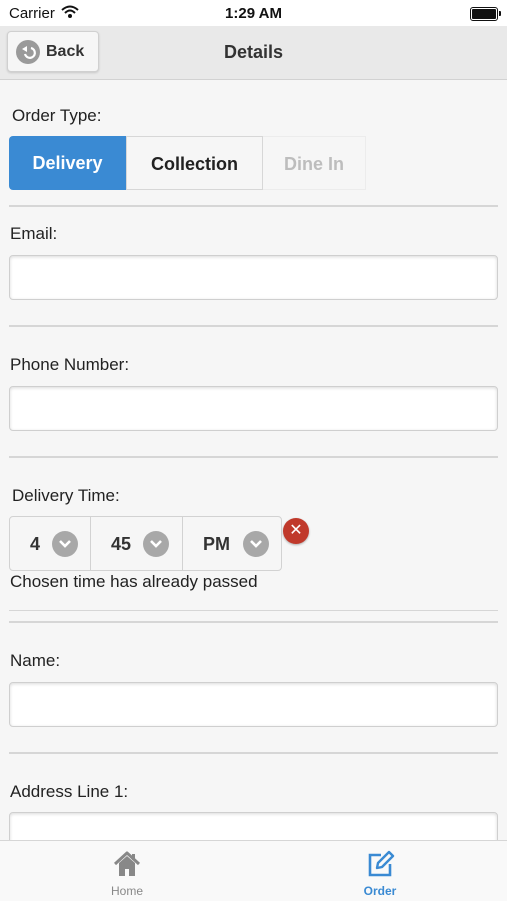  What do you see at coordinates (127, 864) in the screenshot?
I see `home-icon` at bounding box center [127, 864].